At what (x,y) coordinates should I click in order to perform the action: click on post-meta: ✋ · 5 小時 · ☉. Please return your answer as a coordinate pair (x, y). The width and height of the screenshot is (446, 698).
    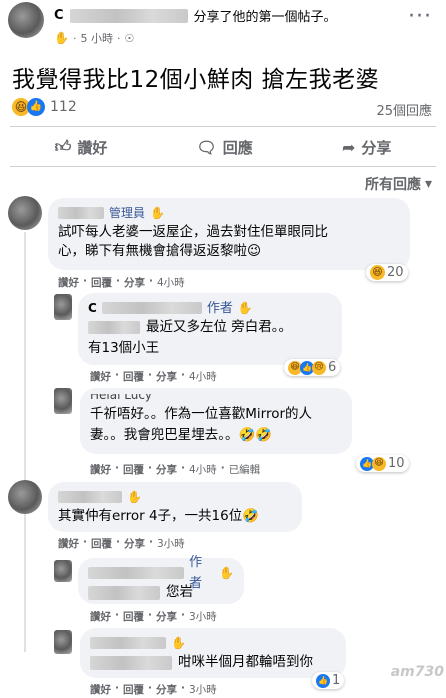
    Looking at the image, I should click on (94, 38).